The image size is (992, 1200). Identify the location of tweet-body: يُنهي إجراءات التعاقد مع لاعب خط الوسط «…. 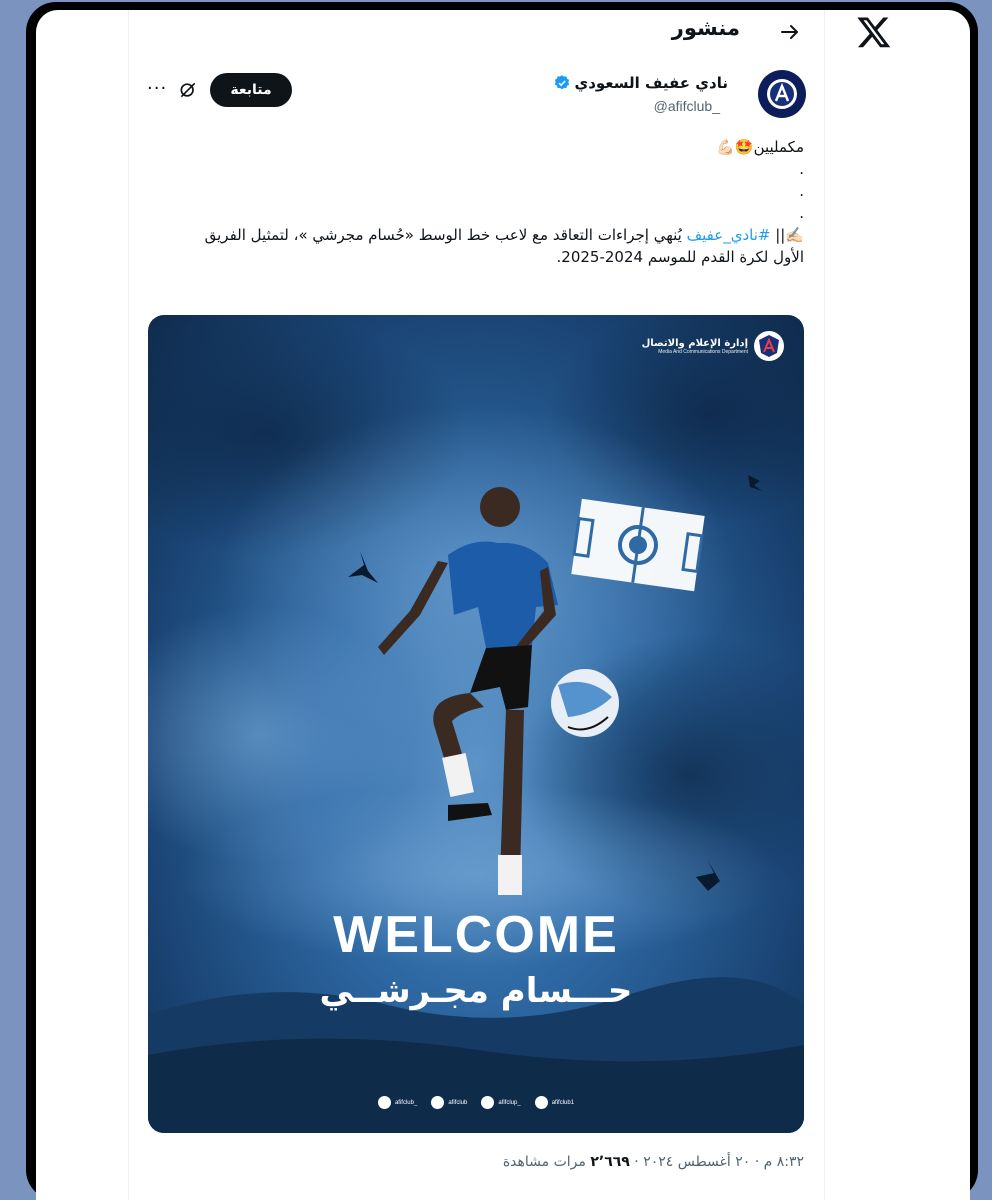
(445, 235).